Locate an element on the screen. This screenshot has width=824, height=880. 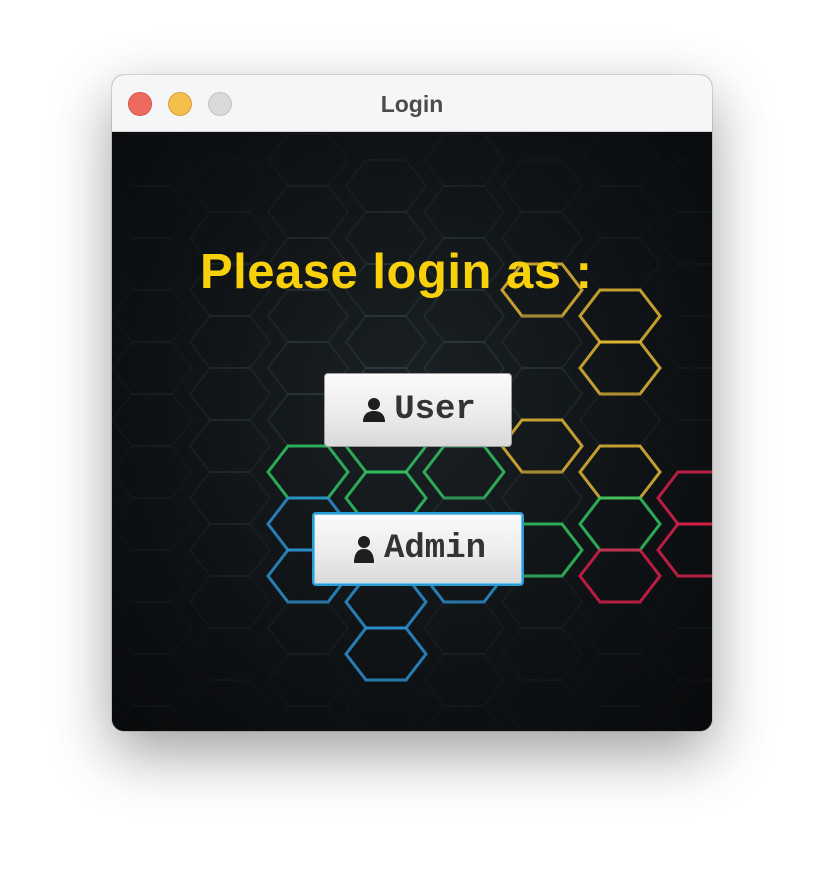
login-prompt: Please login as : is located at coordinates (396, 272).